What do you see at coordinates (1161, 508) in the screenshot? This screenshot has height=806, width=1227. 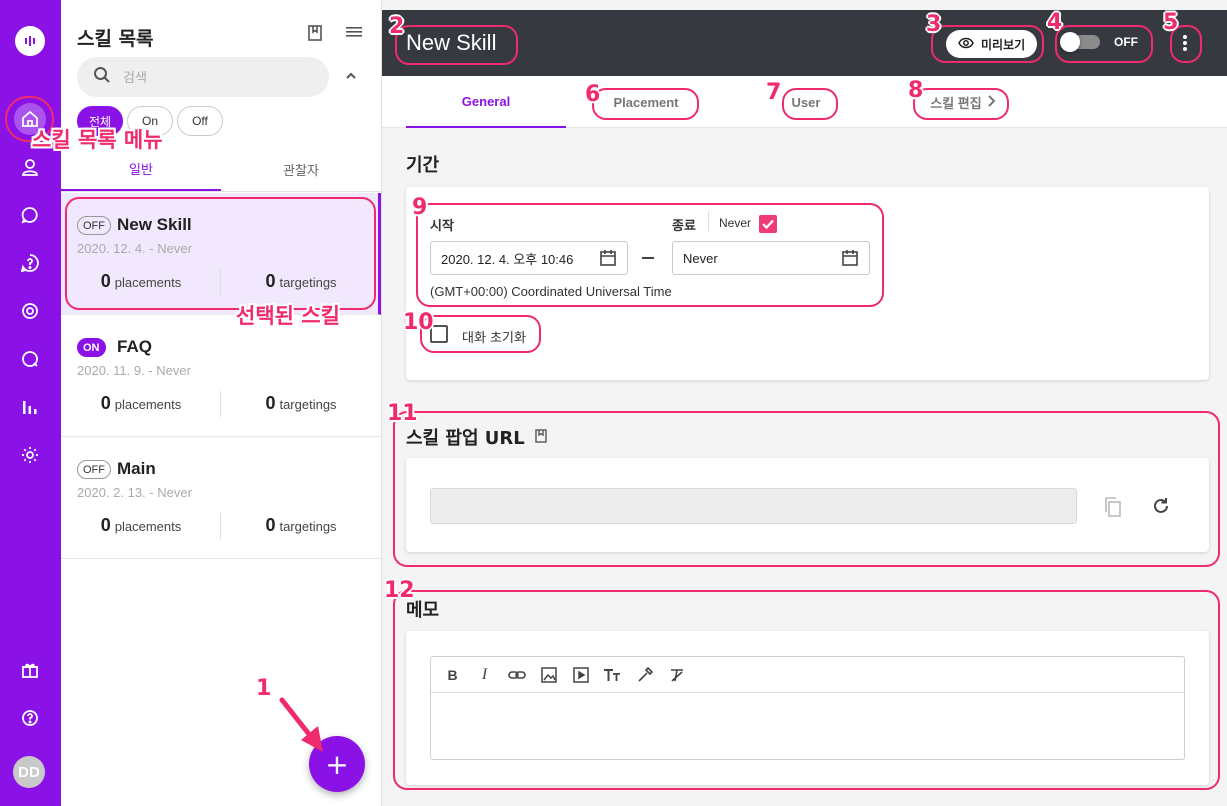 I see `refresh-icon` at bounding box center [1161, 508].